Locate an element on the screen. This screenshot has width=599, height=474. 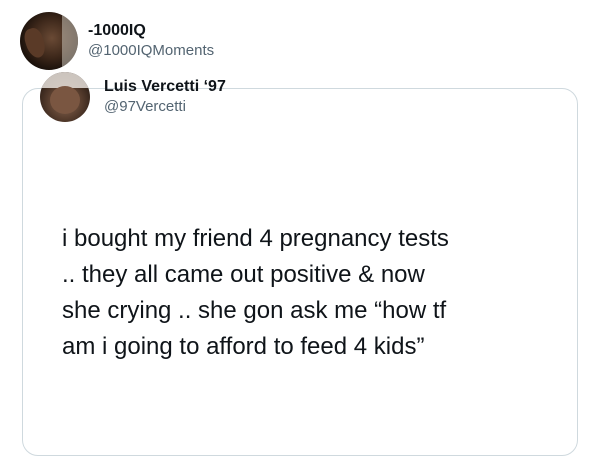
avatar-face is located at coordinates (65, 100).